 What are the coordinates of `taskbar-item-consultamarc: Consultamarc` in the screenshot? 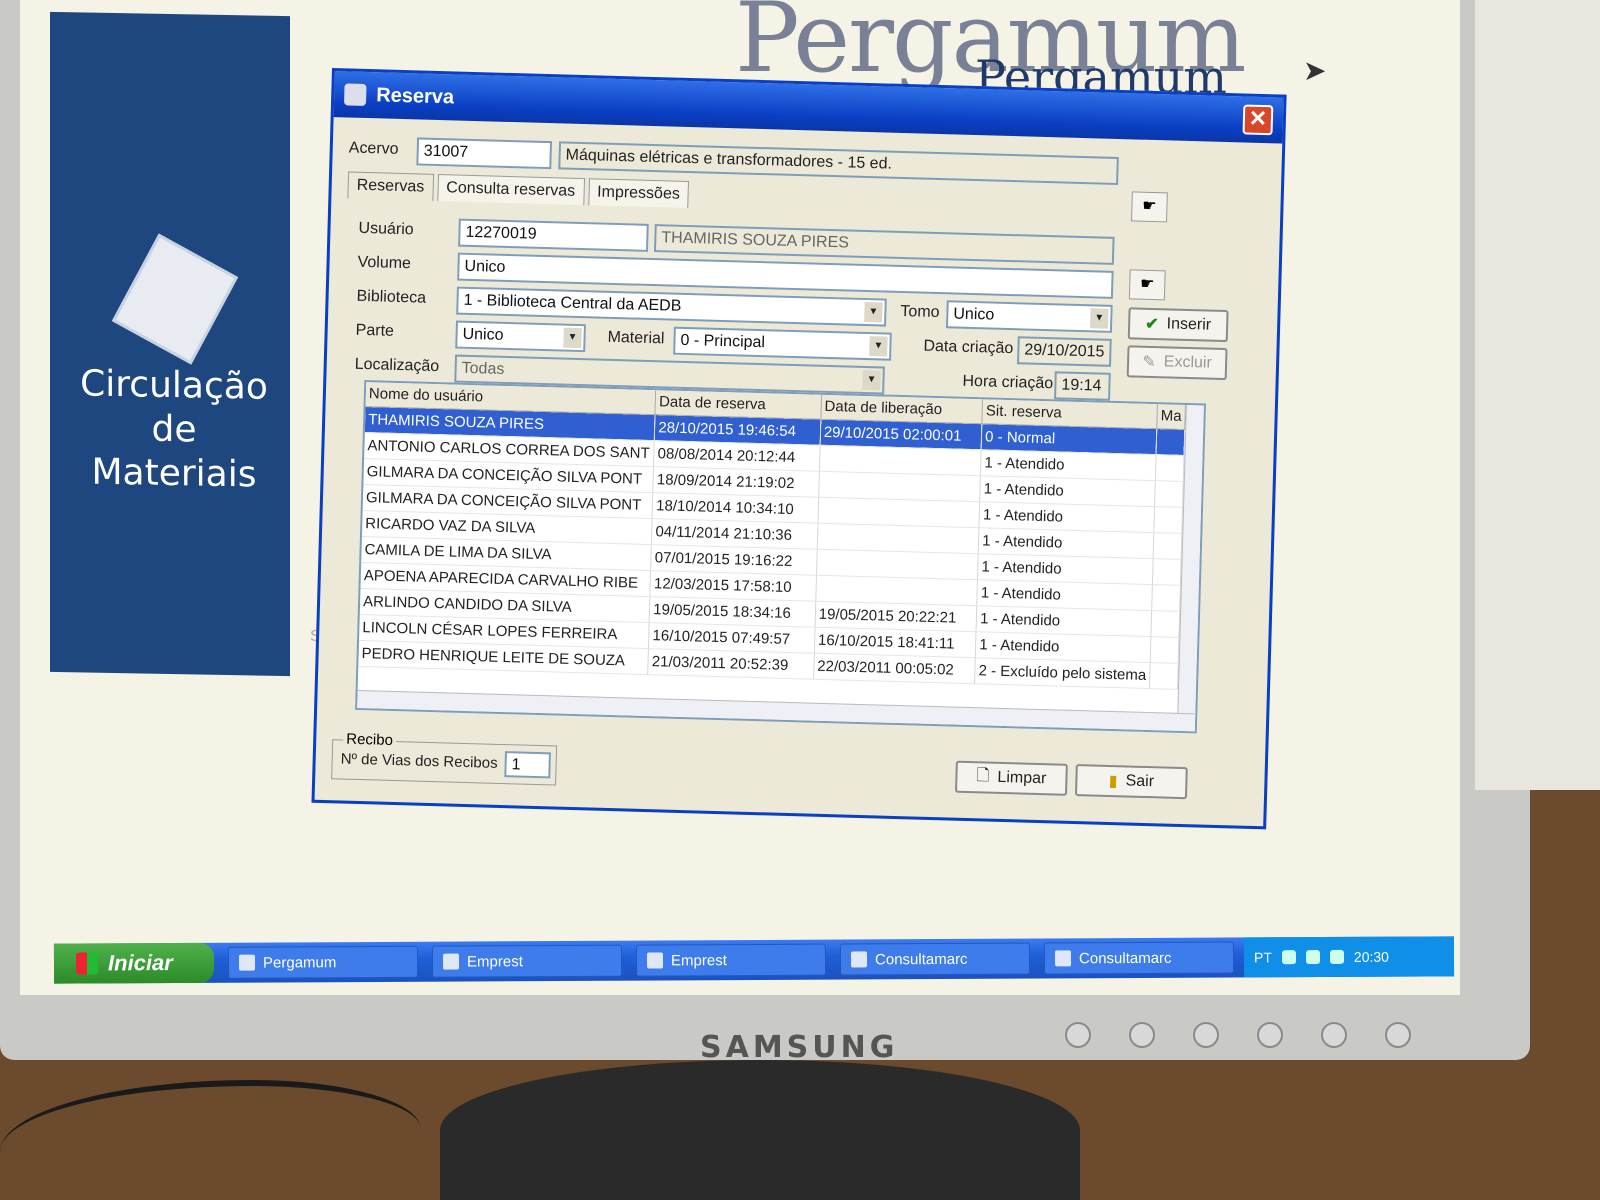 It's located at (935, 959).